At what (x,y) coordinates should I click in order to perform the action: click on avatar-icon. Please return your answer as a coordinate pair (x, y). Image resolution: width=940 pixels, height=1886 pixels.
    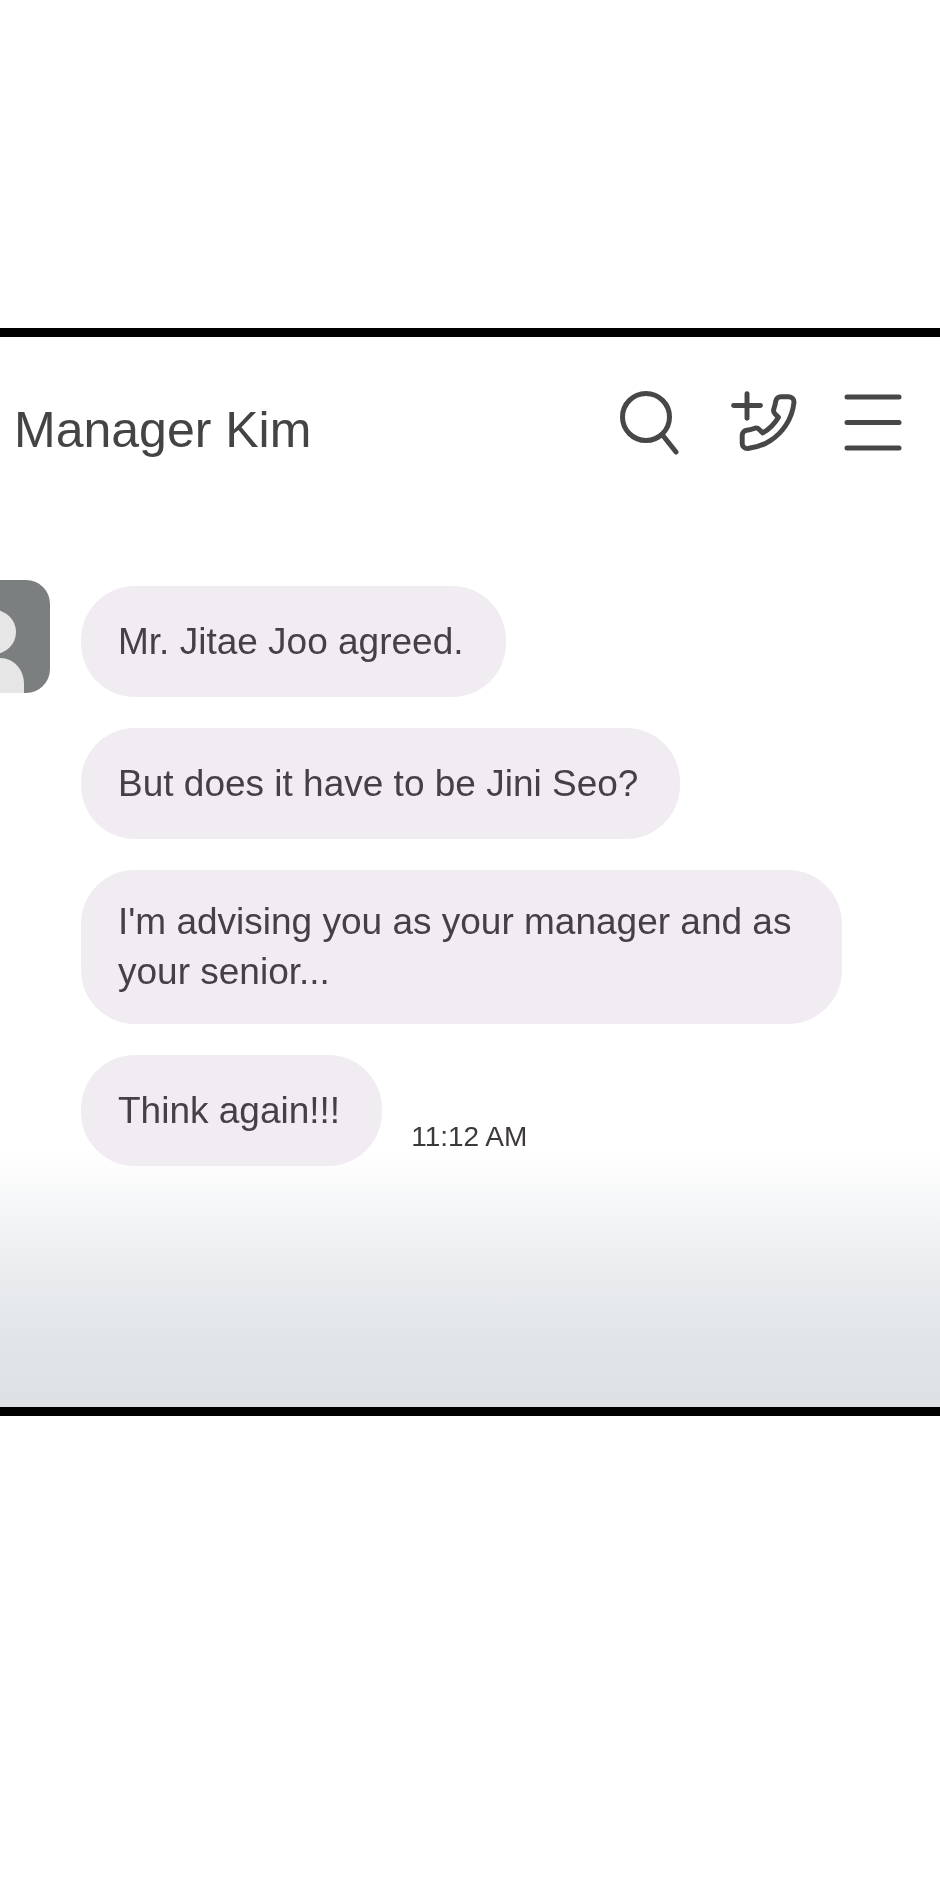
    Looking at the image, I should click on (25, 636).